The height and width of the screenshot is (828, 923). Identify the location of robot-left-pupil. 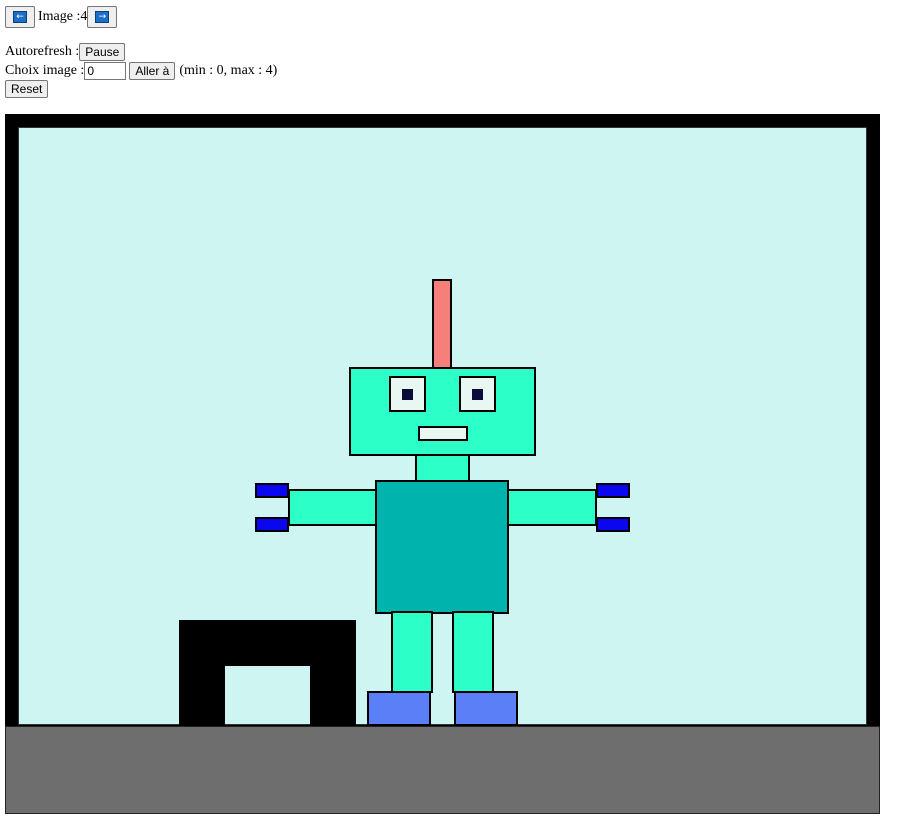
(407, 394).